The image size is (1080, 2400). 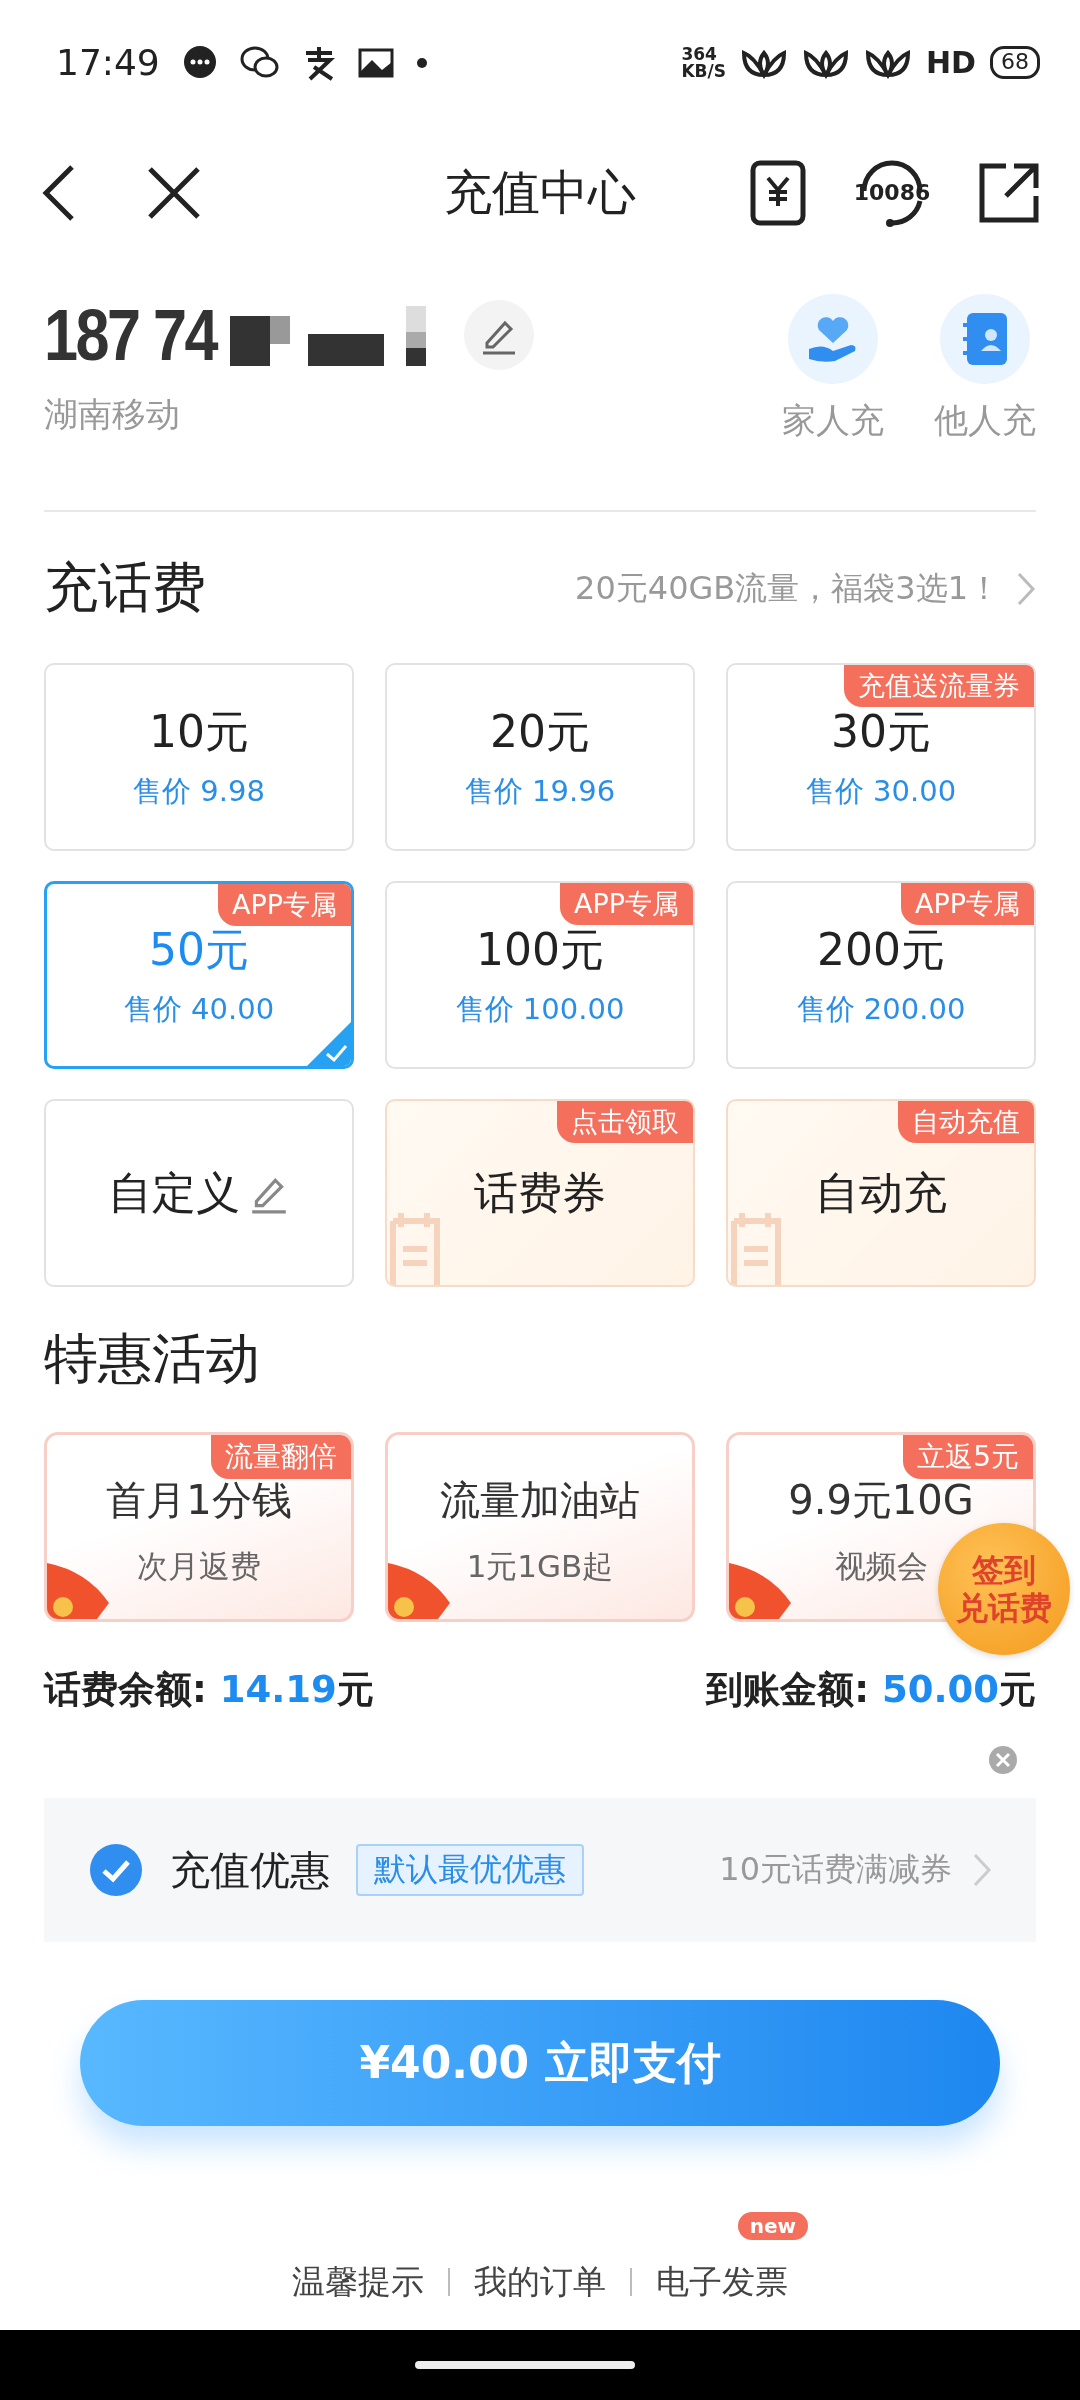 I want to click on badge-text: 签到, so click(x=1004, y=1569).